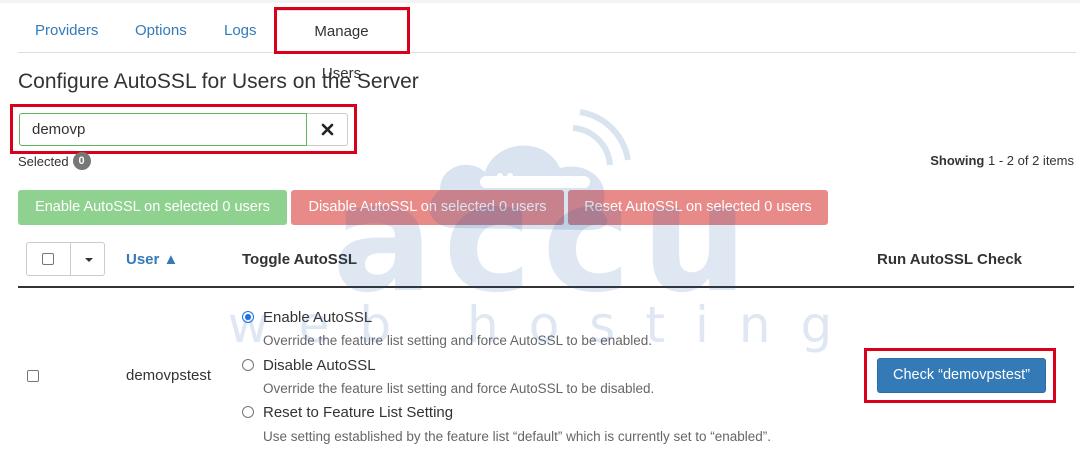  I want to click on option-label-enable: Enable AutoSSL, so click(318, 317).